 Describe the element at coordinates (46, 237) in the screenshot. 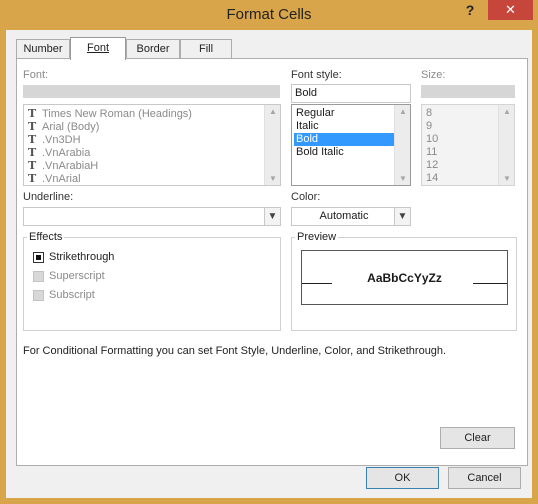

I see `effects-title: Effects` at that location.